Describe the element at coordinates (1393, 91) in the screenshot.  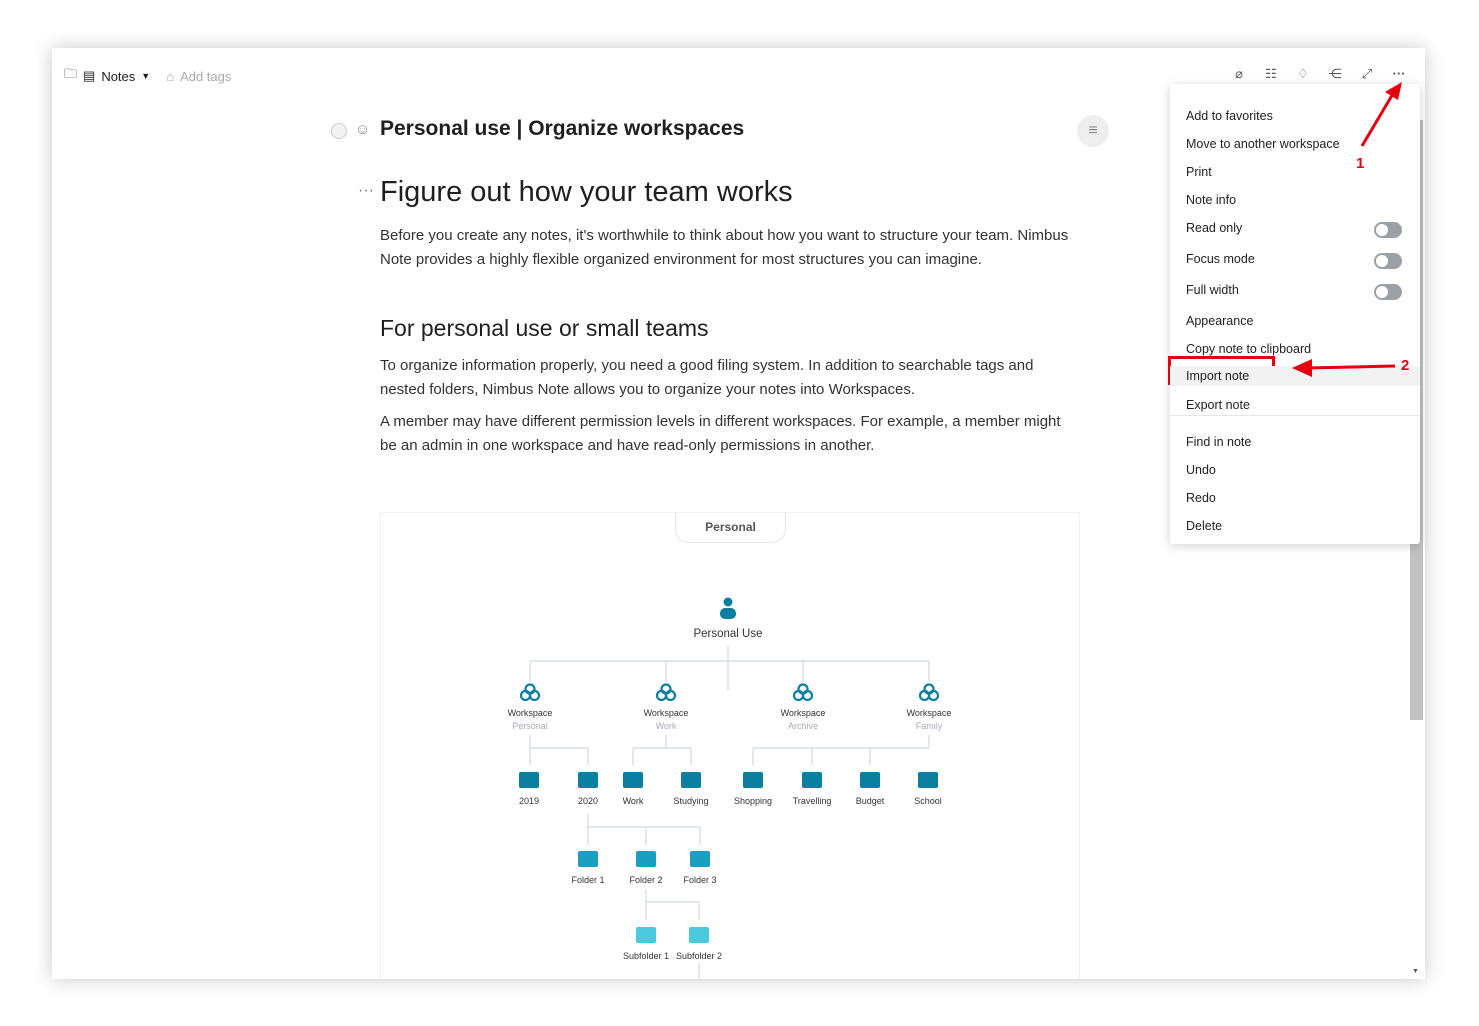
I see `arrow-1-head` at that location.